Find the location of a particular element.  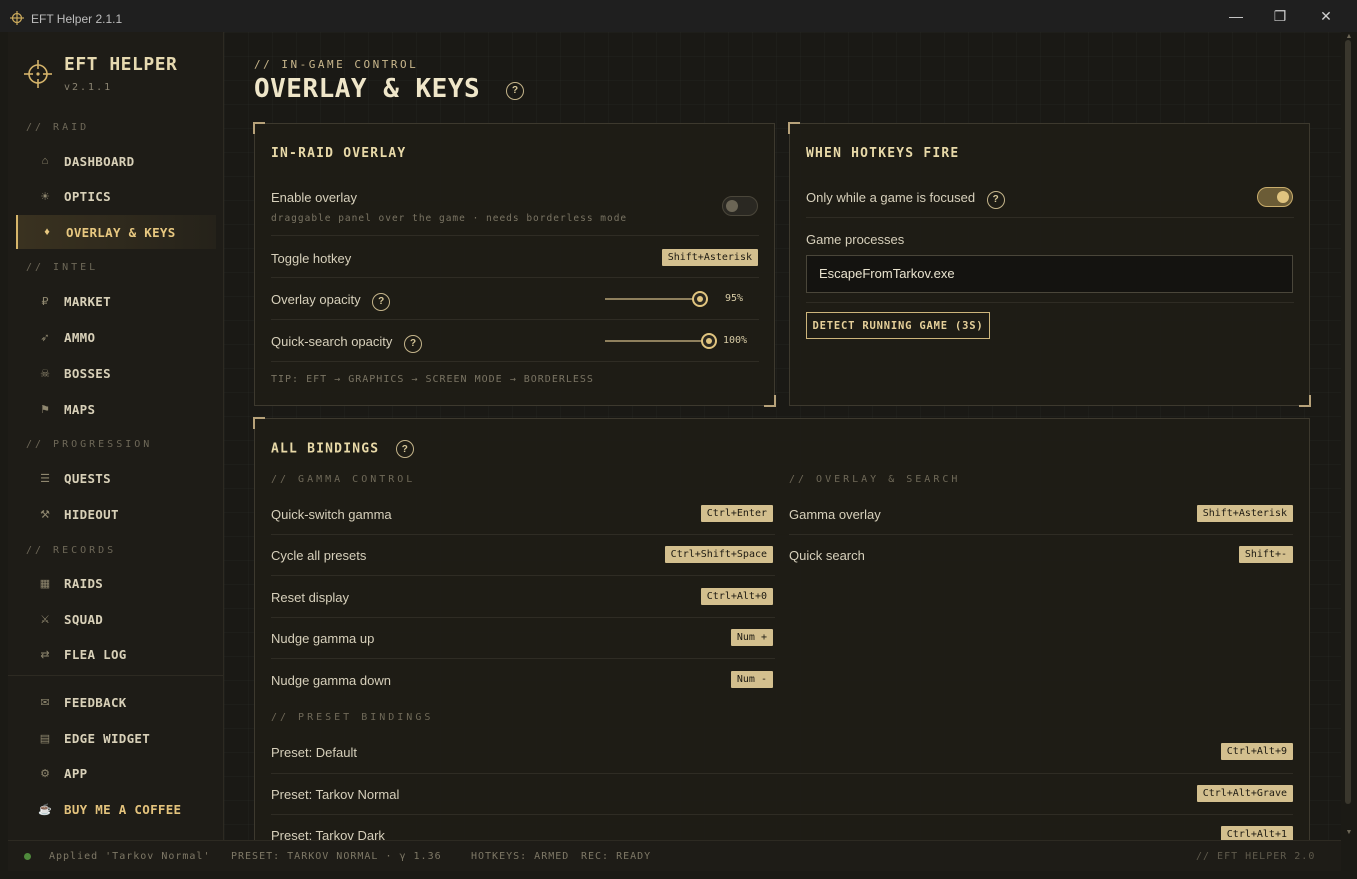

sidebar-item-flea-log: ⇄ FLEA LOG is located at coordinates (116, 654).